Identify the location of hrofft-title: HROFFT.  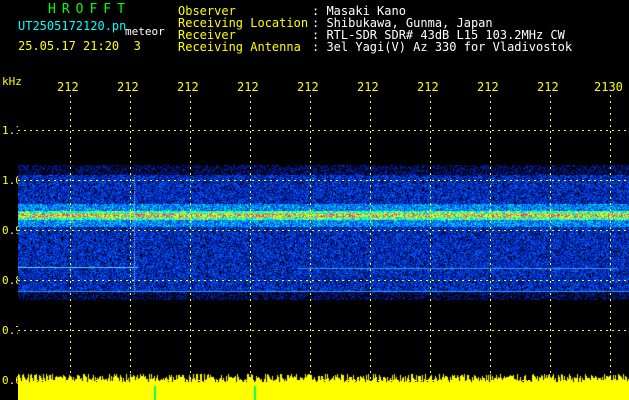
(89, 9).